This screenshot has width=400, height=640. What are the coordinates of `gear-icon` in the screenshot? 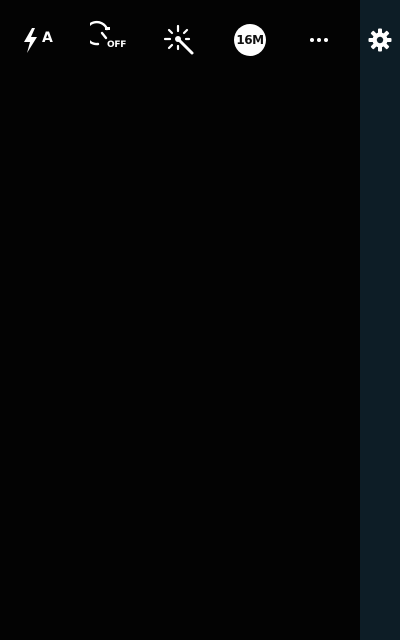 It's located at (380, 40).